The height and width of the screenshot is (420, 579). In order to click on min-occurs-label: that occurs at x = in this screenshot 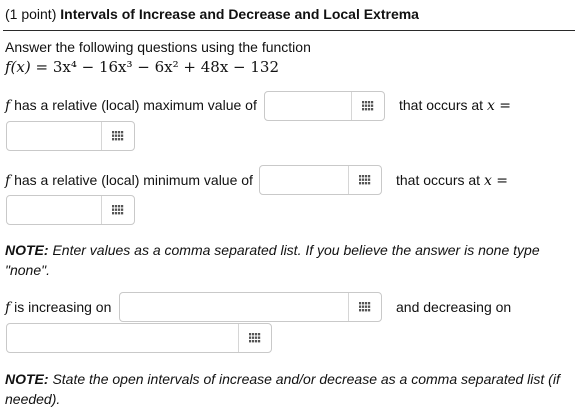, I will do `click(452, 180)`.